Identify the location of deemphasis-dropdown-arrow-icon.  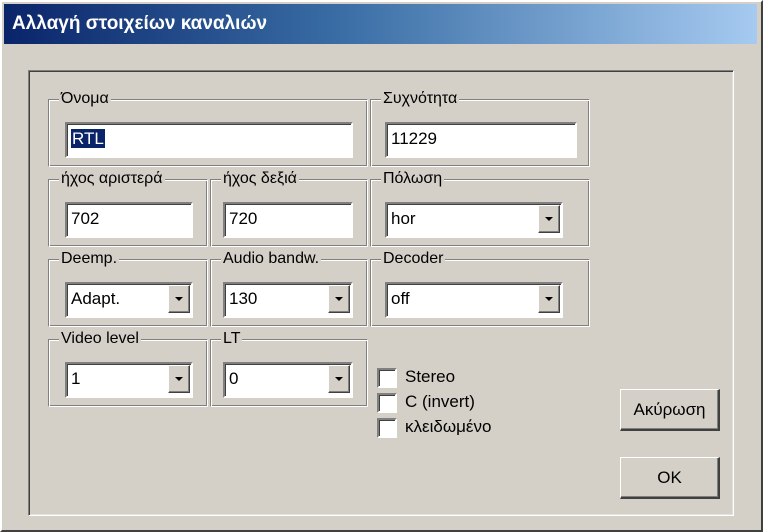
(179, 299).